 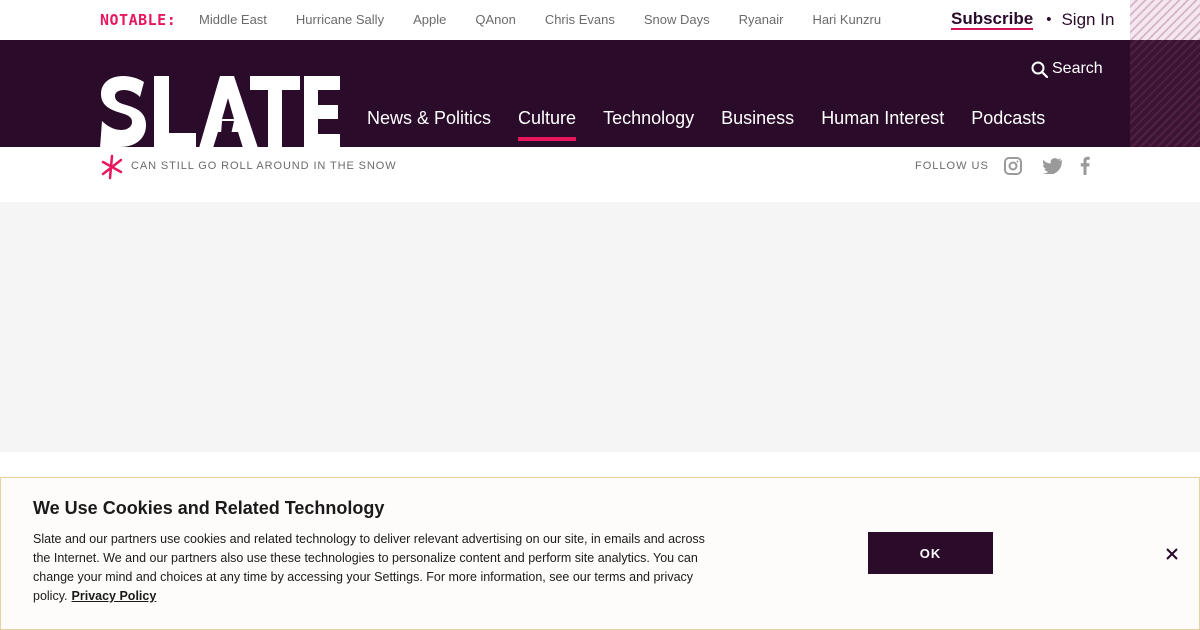 I want to click on search-label: Search, so click(x=1077, y=68).